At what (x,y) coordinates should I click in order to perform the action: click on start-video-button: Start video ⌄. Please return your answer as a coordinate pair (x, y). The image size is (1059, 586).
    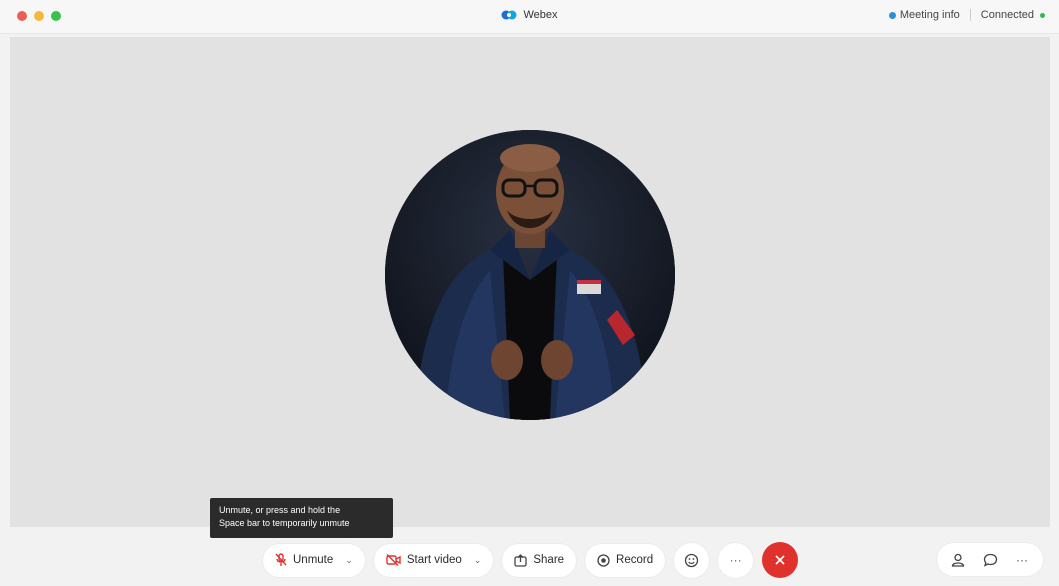
    Looking at the image, I should click on (433, 560).